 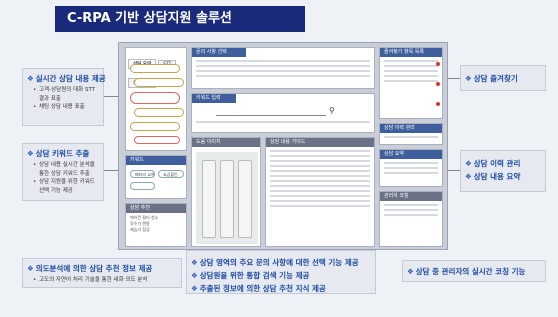 I want to click on keyword-chip, so click(x=142, y=186).